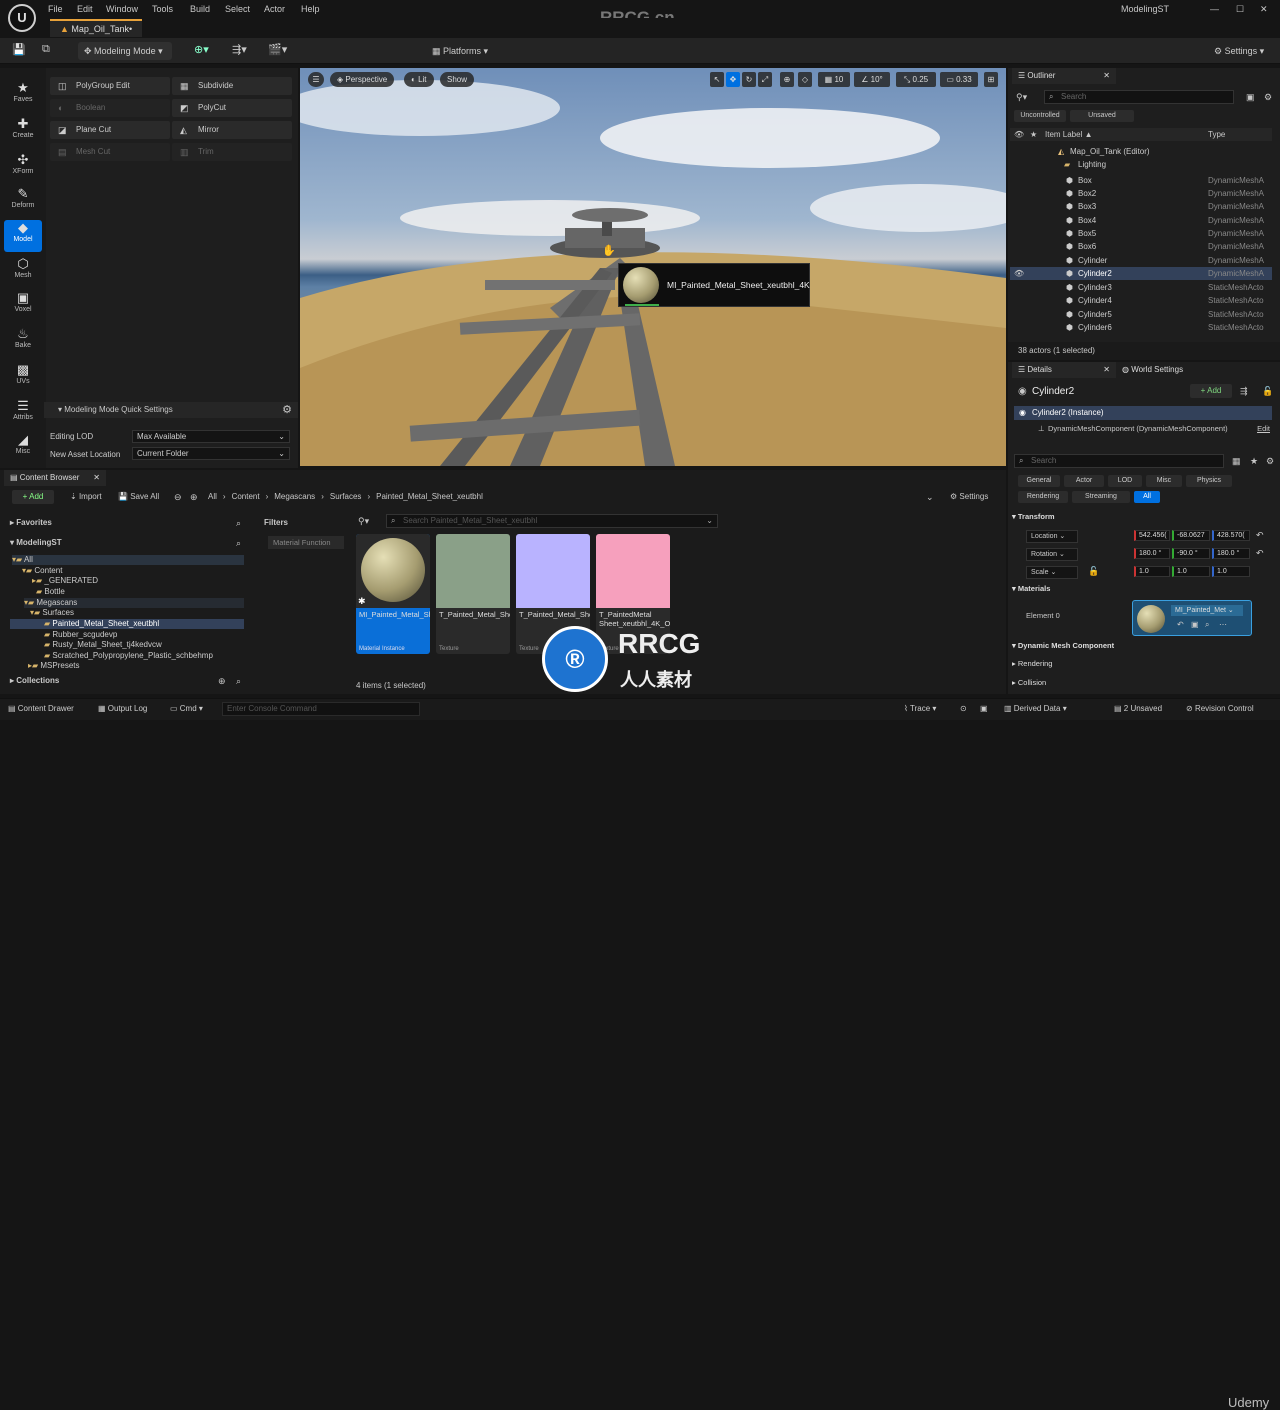 The image size is (1280, 1410). I want to click on save-icon: 💾, so click(19, 49).